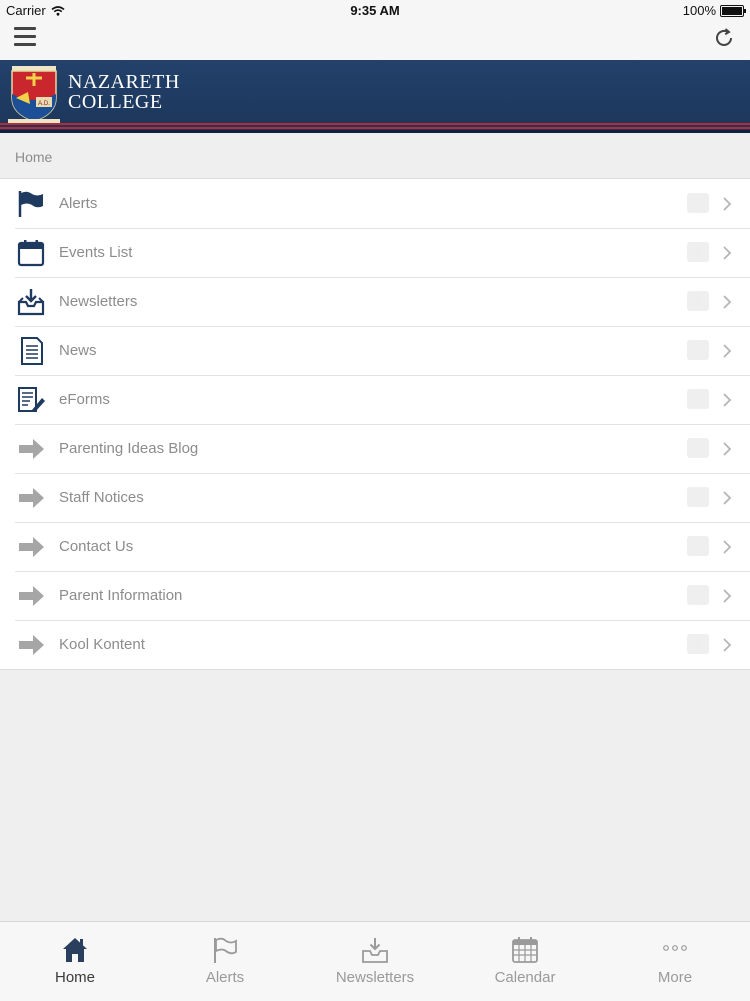  I want to click on menu-item-events-list: Events List 0, so click(375, 252).